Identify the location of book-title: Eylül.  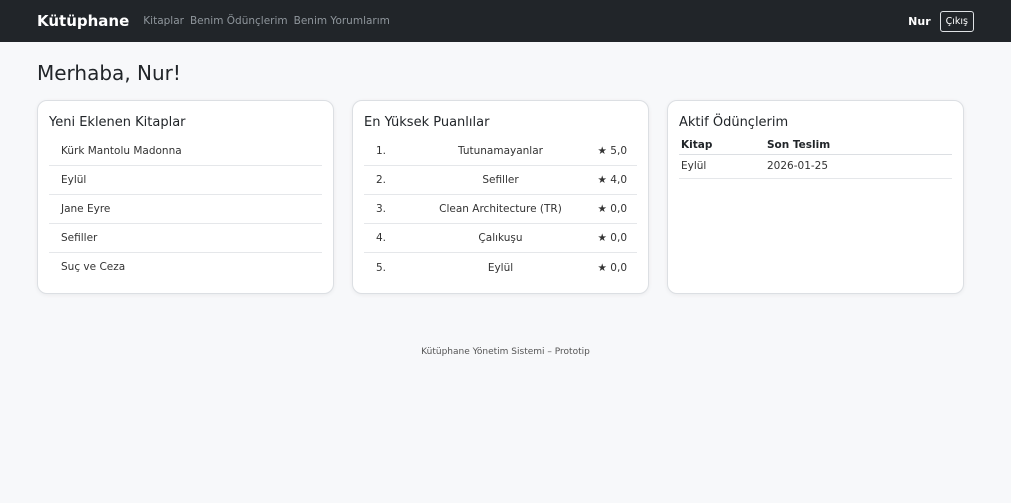
(500, 267).